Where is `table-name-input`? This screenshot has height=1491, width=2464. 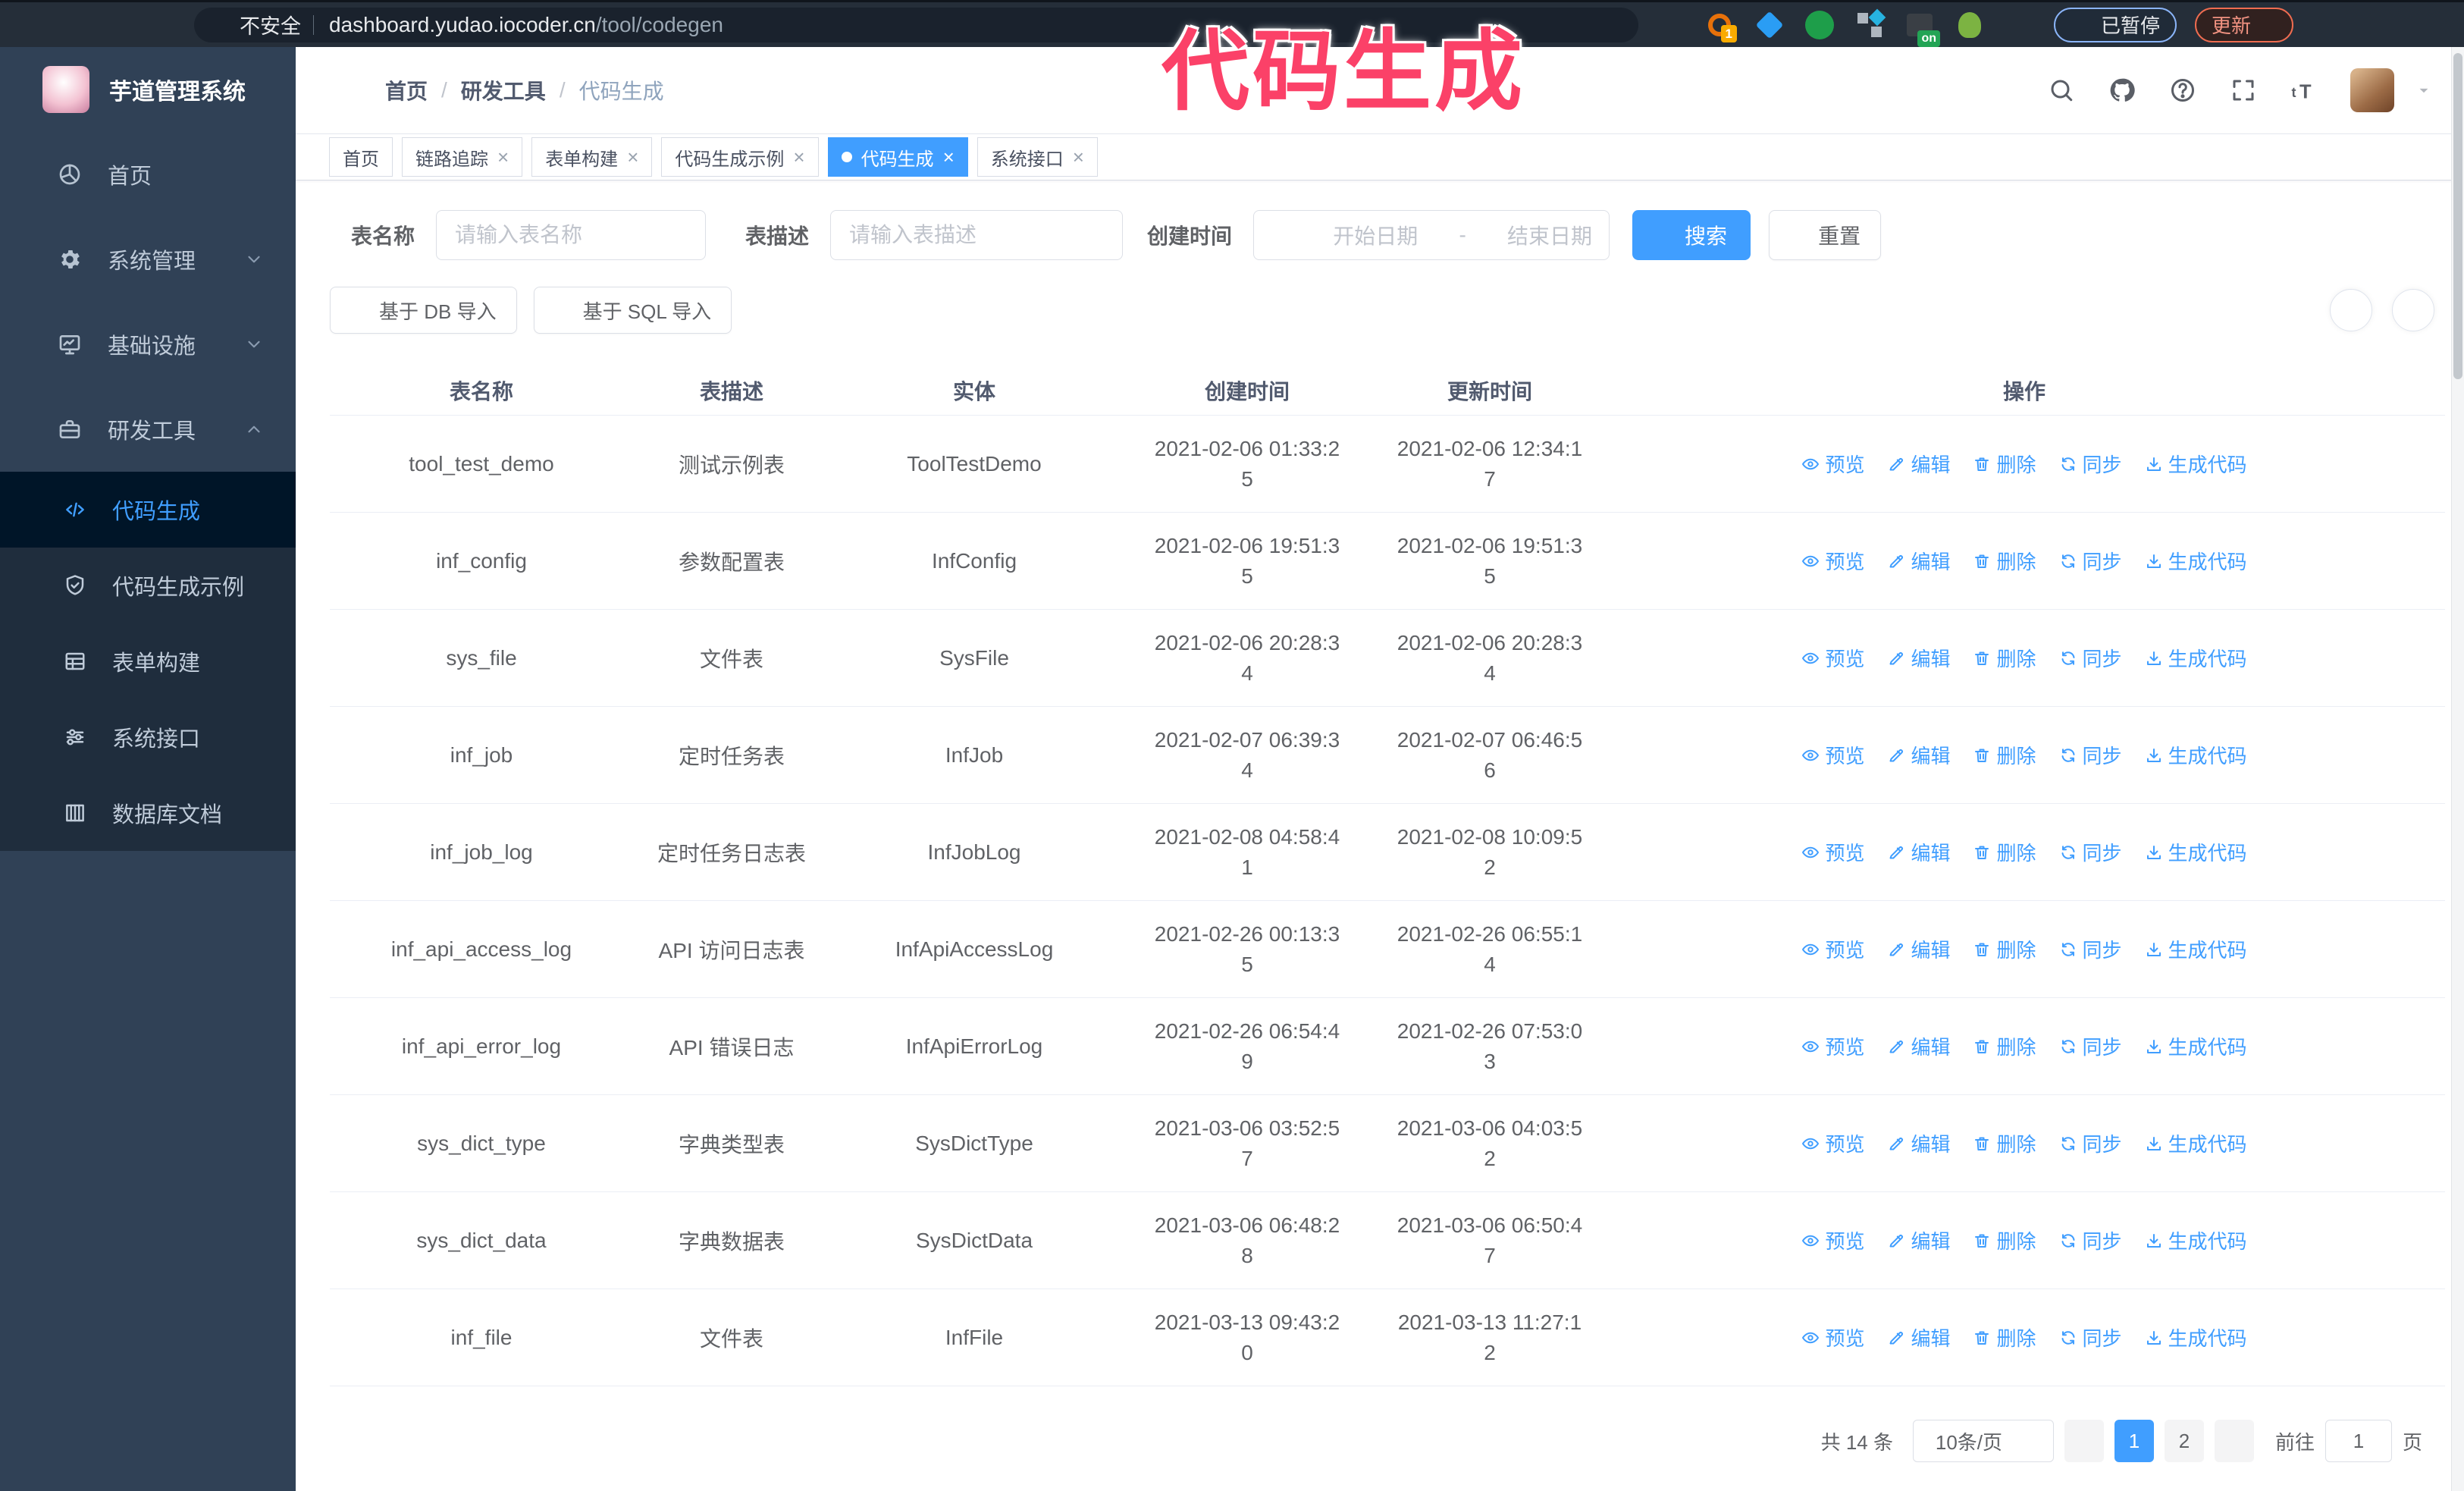 table-name-input is located at coordinates (571, 235).